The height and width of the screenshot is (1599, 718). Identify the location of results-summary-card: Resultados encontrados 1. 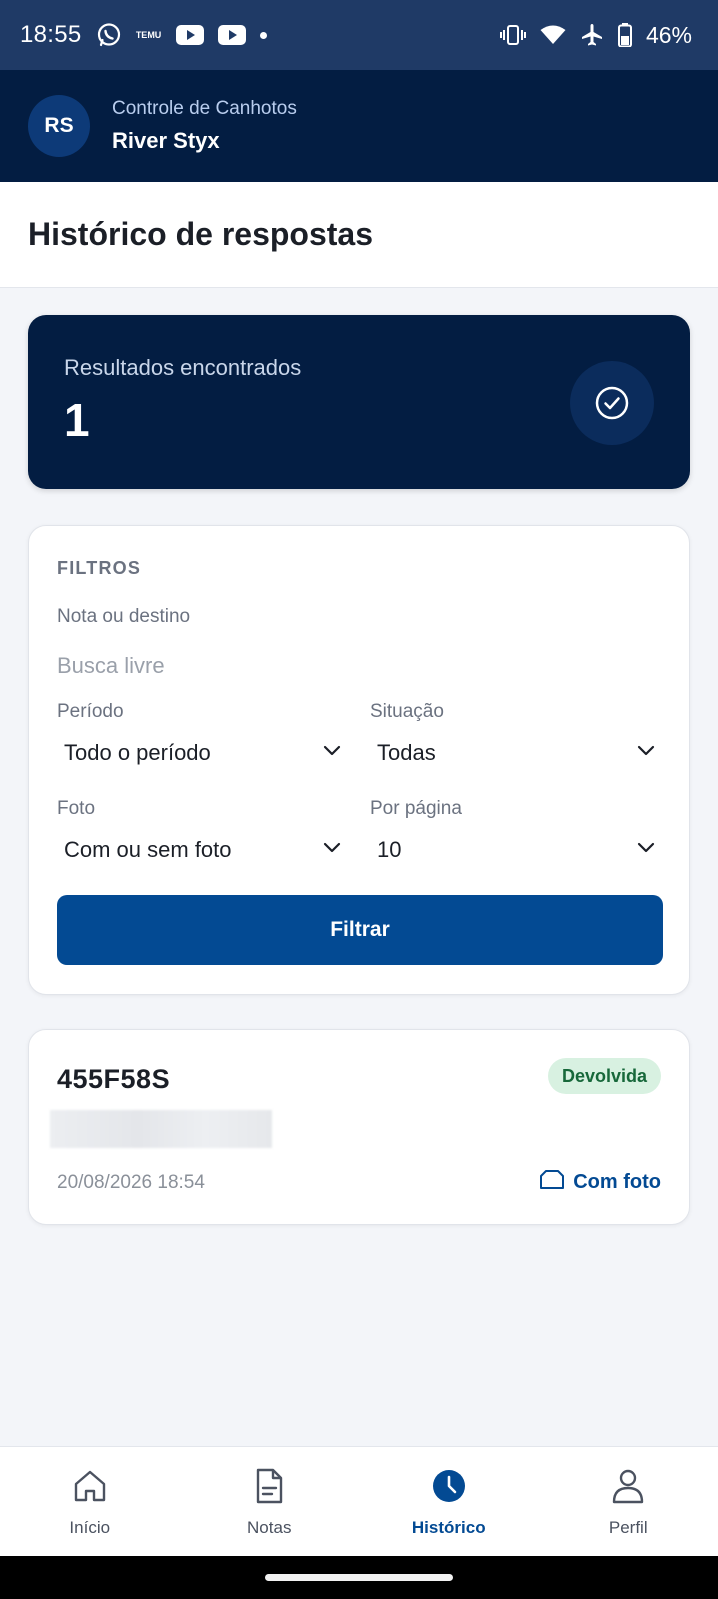
(359, 402).